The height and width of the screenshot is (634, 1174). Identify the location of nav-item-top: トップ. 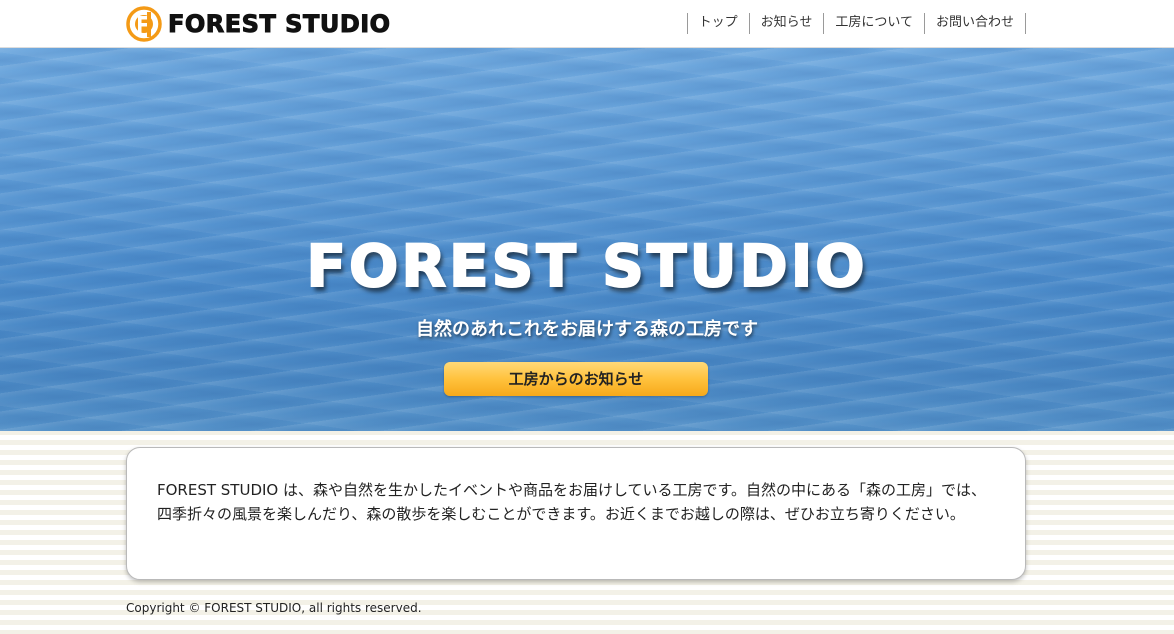
(719, 23).